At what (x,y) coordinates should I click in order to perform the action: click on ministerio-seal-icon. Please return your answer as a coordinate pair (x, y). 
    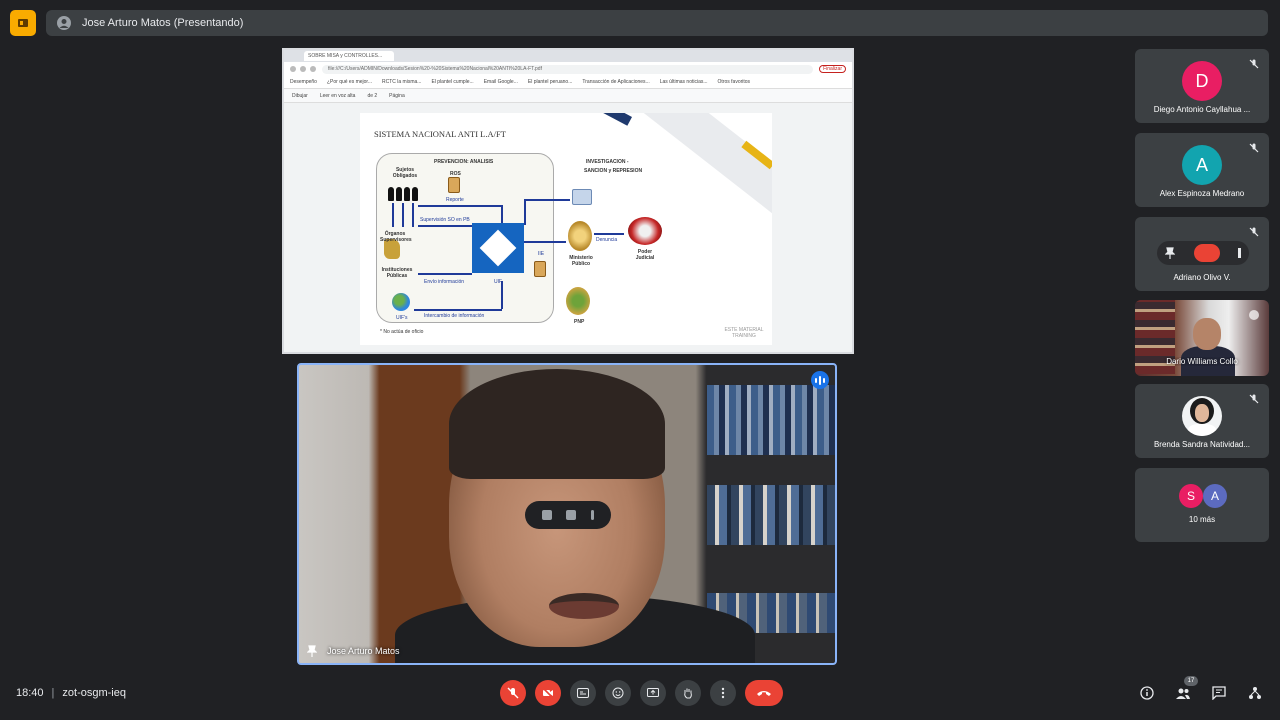
    Looking at the image, I should click on (580, 236).